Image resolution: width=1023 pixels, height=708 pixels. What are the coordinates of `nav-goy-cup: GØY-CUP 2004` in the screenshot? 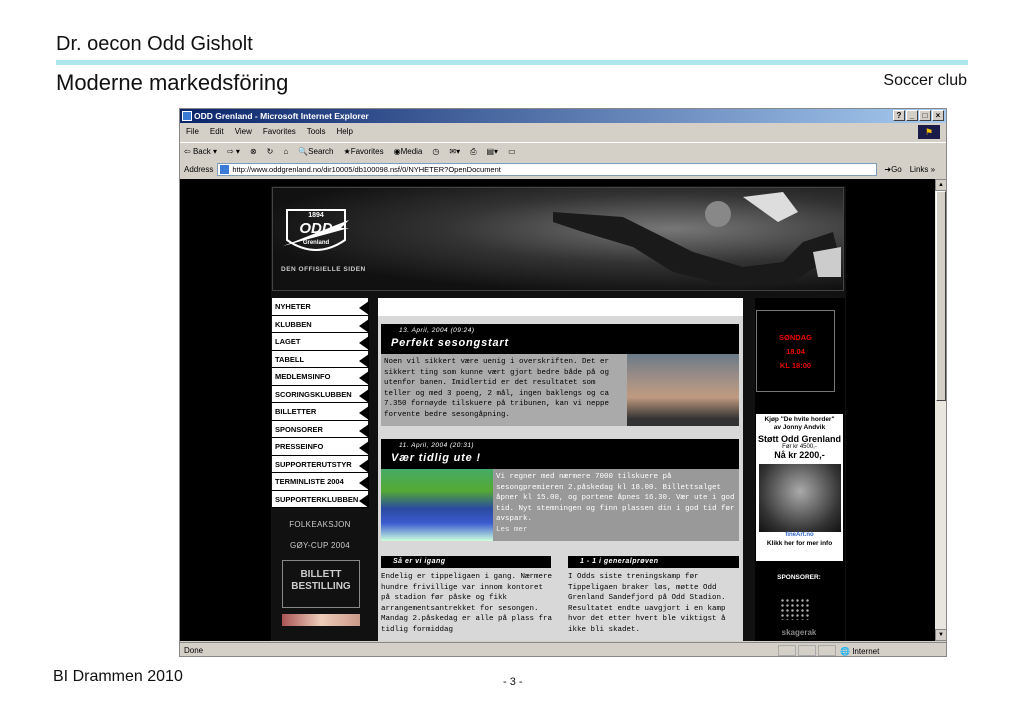 It's located at (320, 545).